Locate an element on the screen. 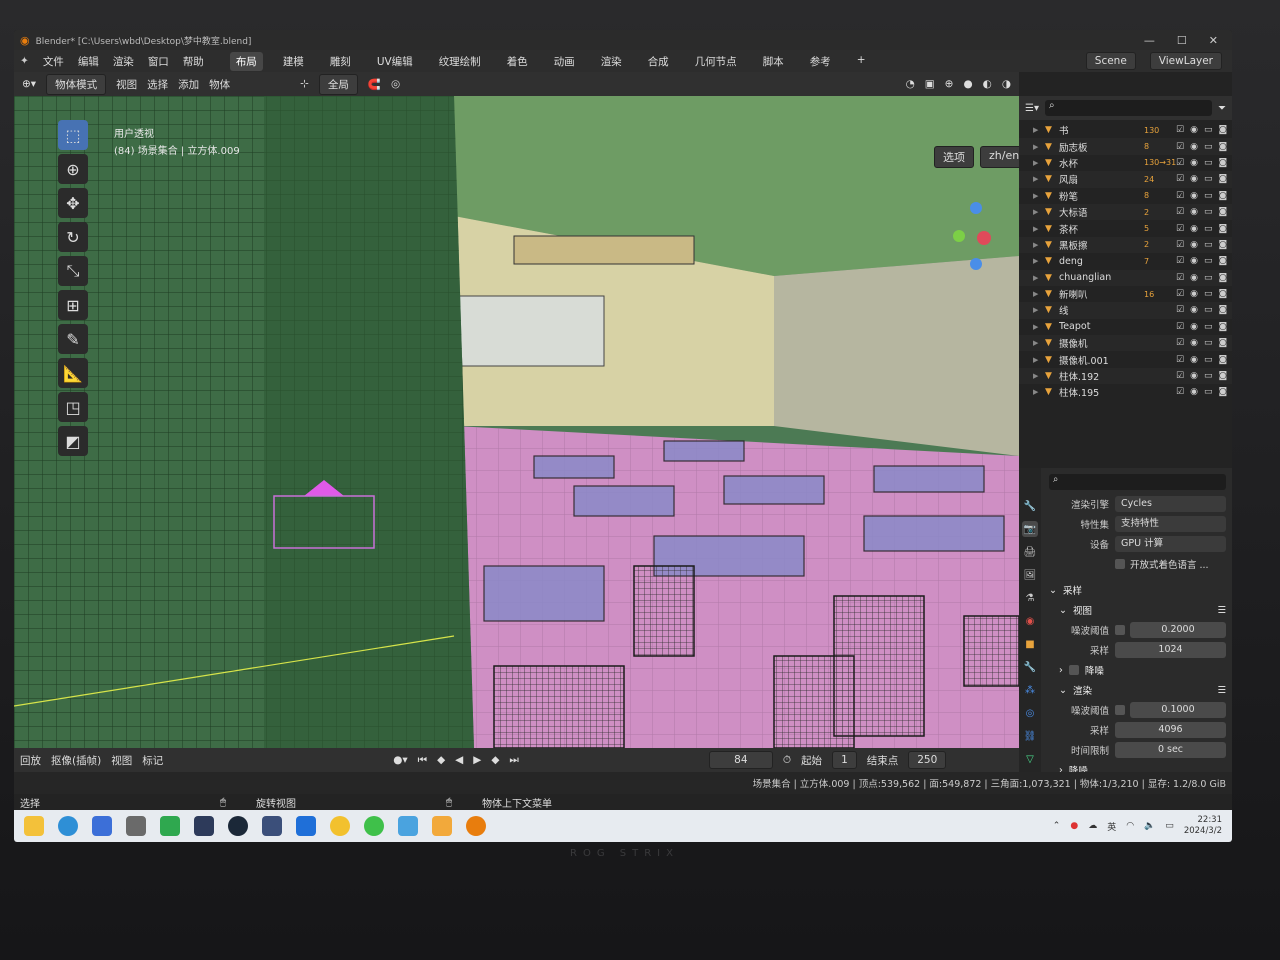 This screenshot has width=1280, height=960. outliner-row: ▶ ▼ chuanglian ☑ ◉ ▭ ◙ is located at coordinates (1125, 277).